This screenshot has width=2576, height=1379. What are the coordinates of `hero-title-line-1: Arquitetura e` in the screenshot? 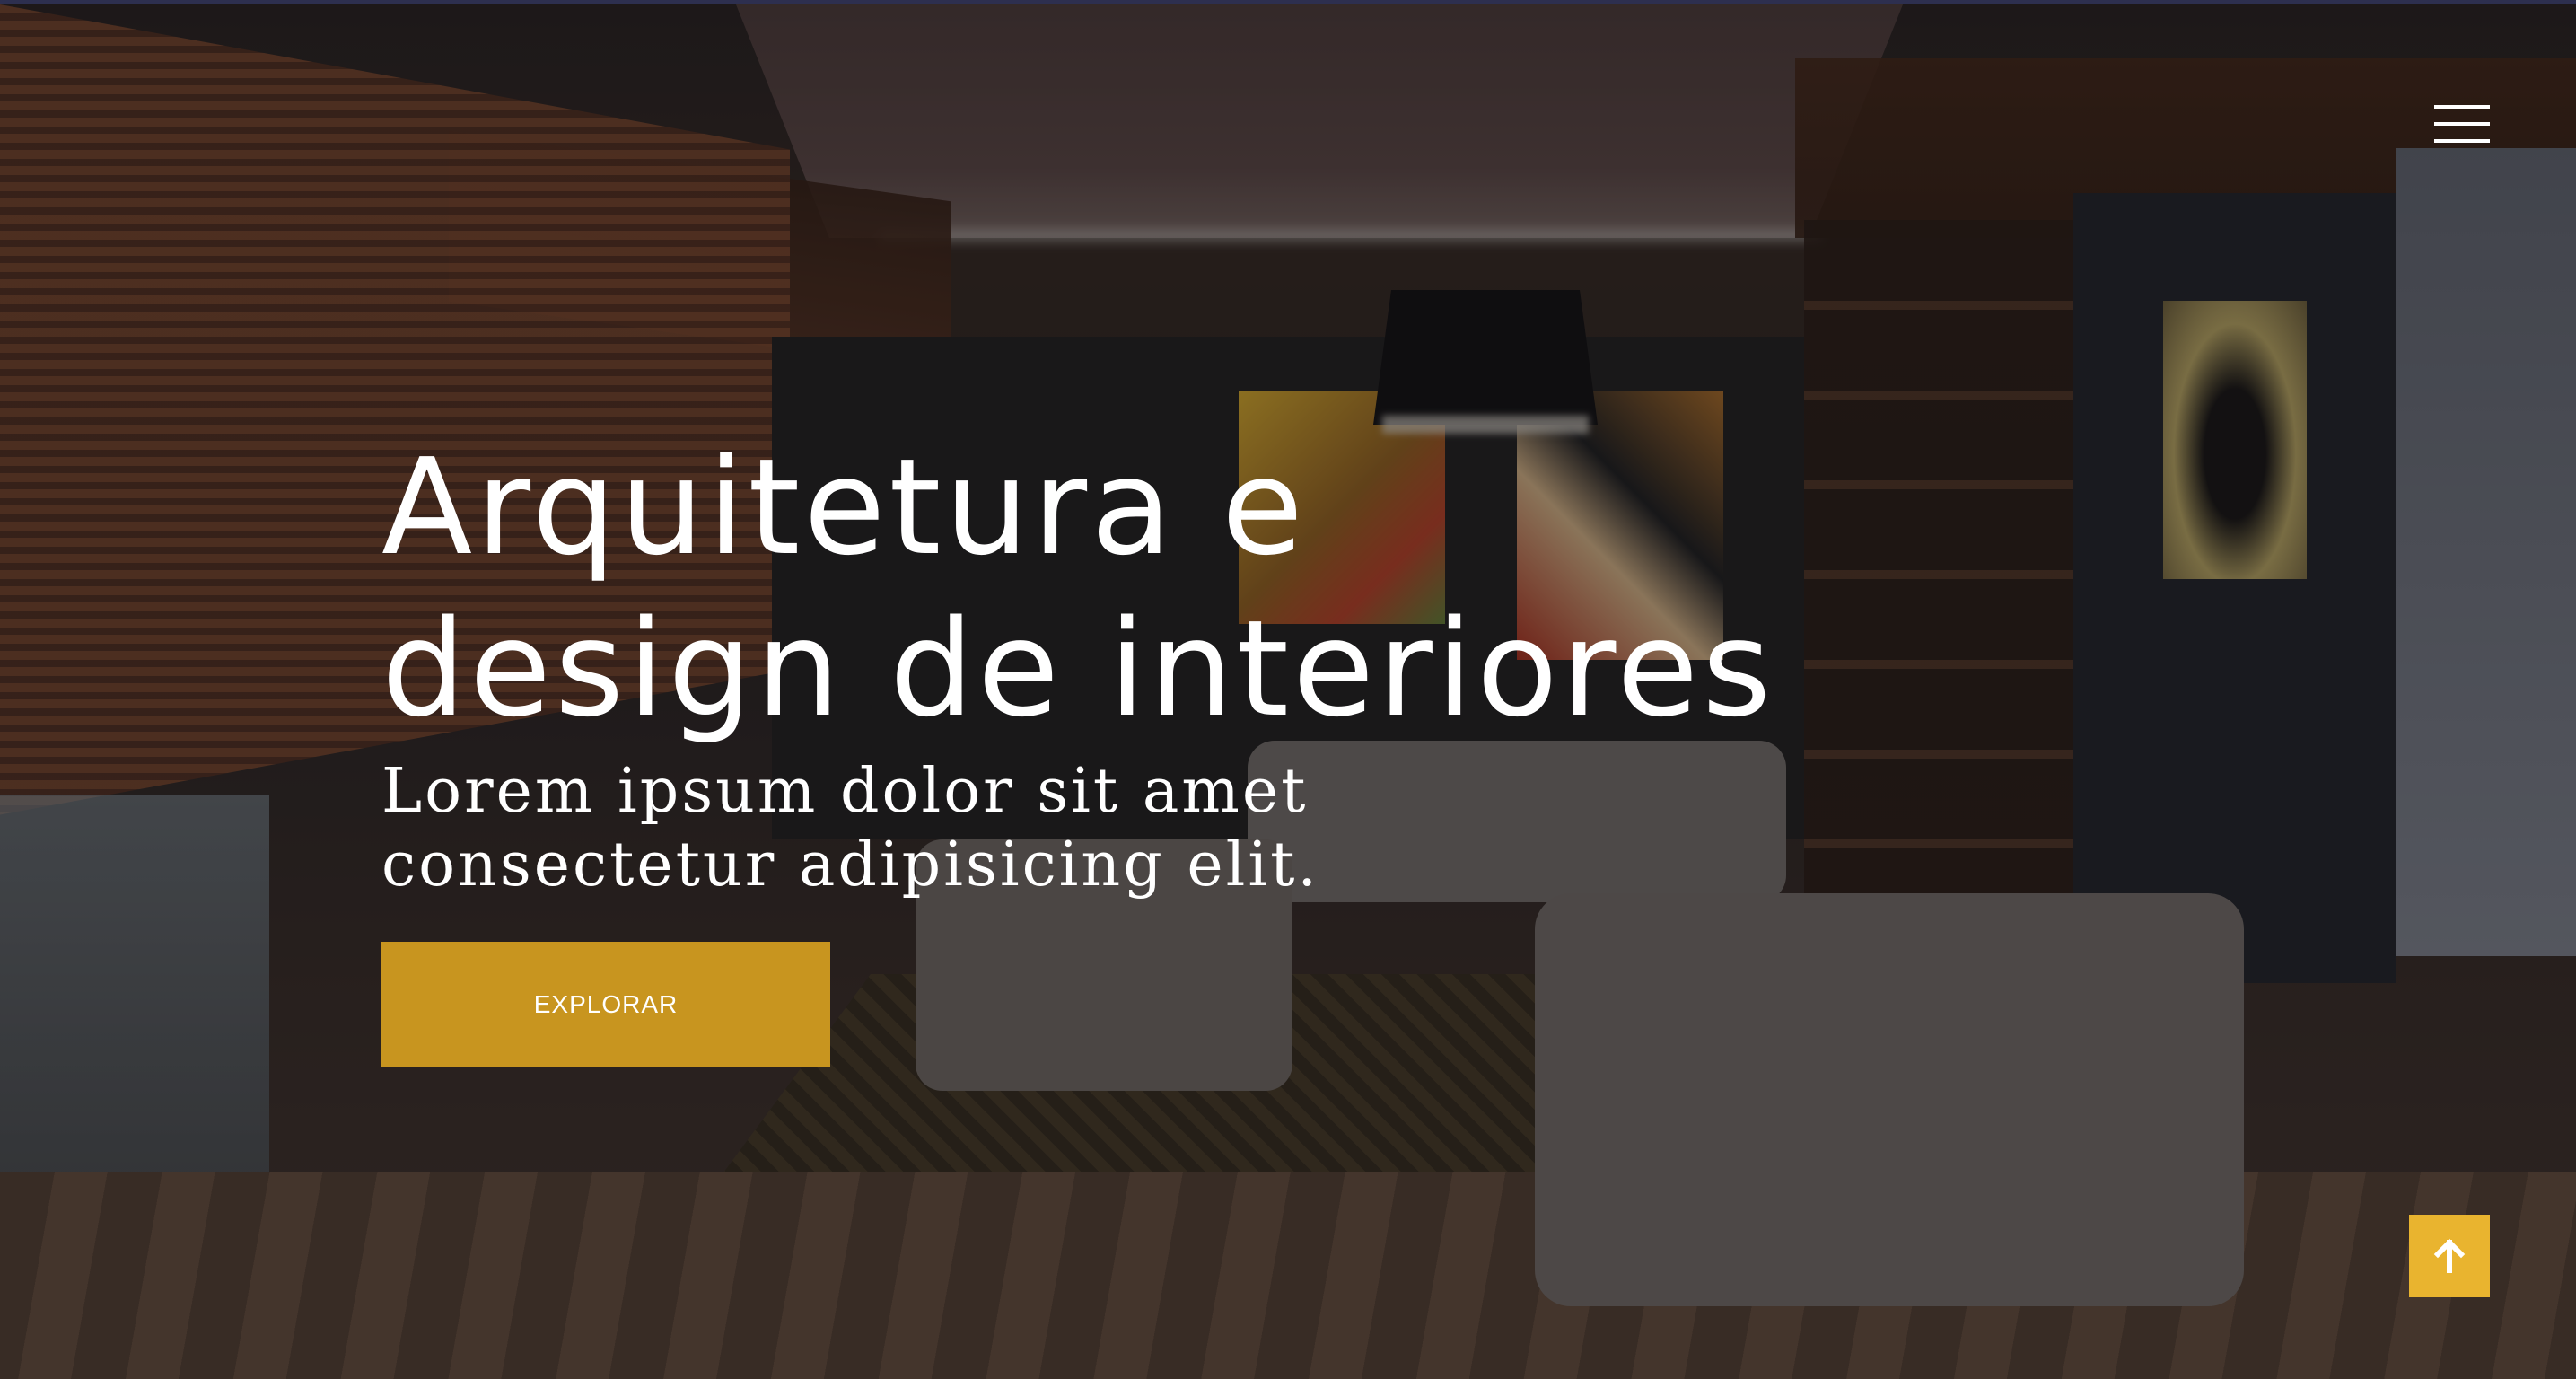 It's located at (844, 507).